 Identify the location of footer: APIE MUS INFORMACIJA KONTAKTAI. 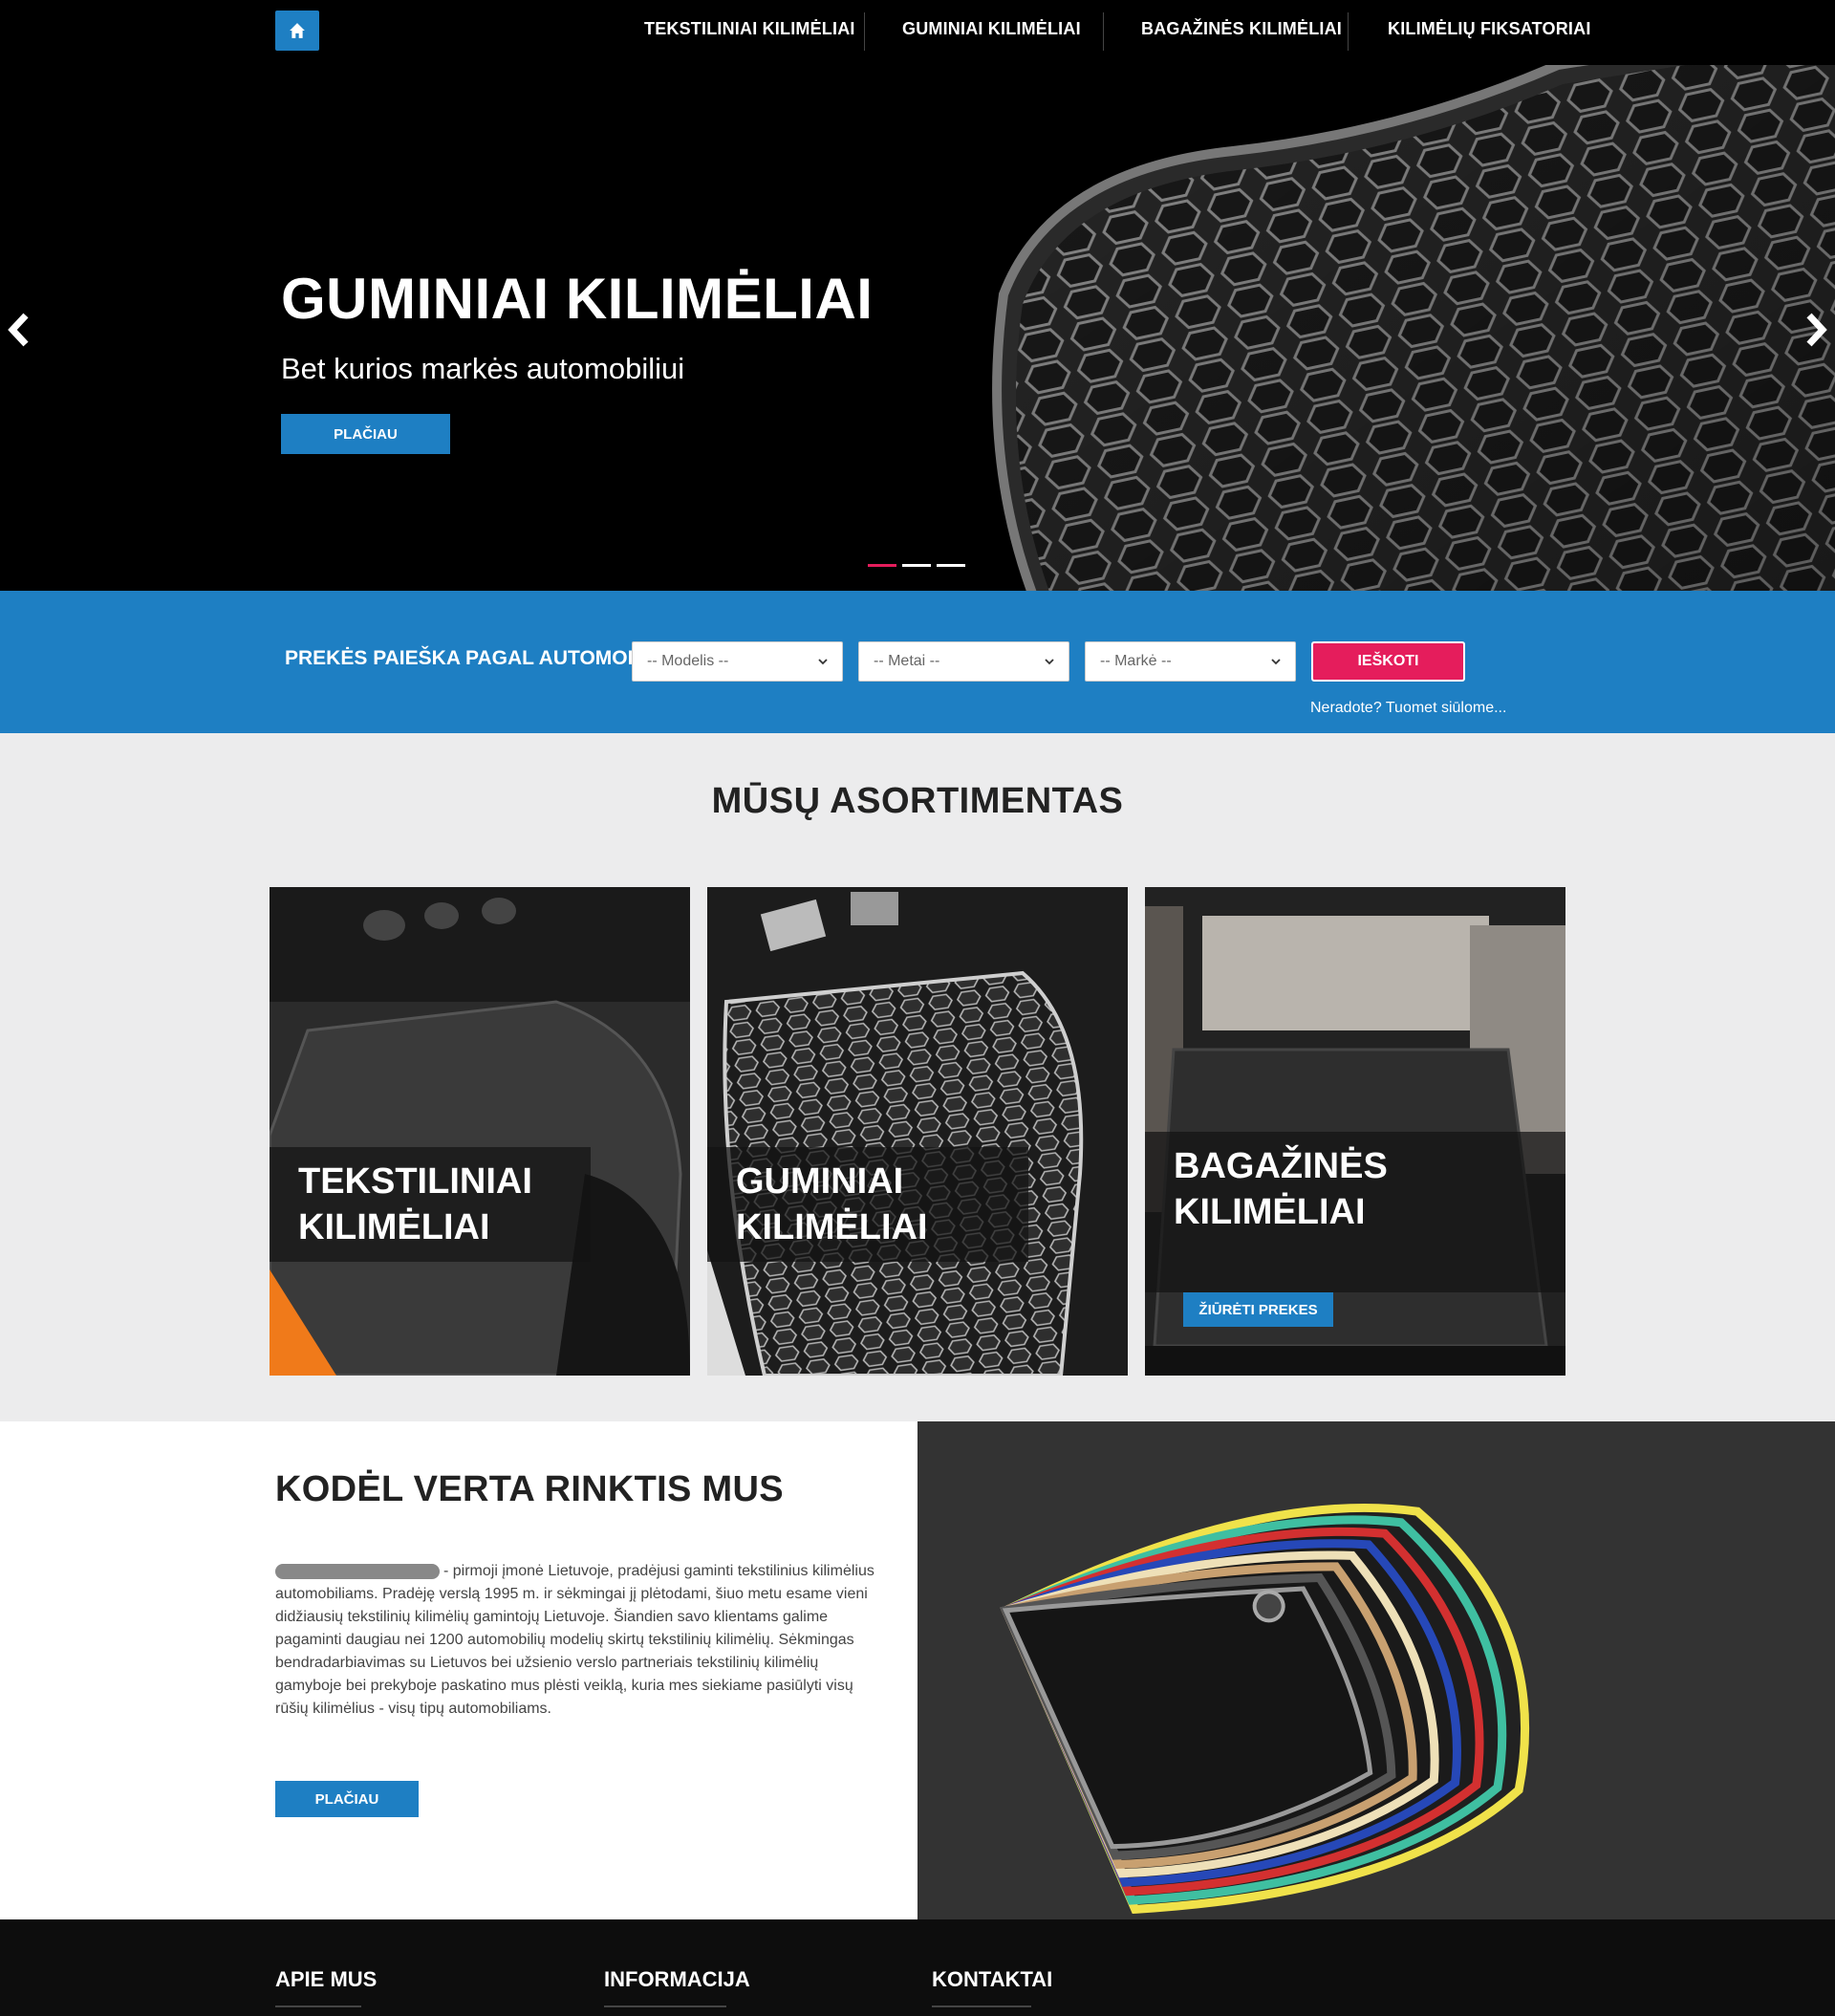
(917, 1967).